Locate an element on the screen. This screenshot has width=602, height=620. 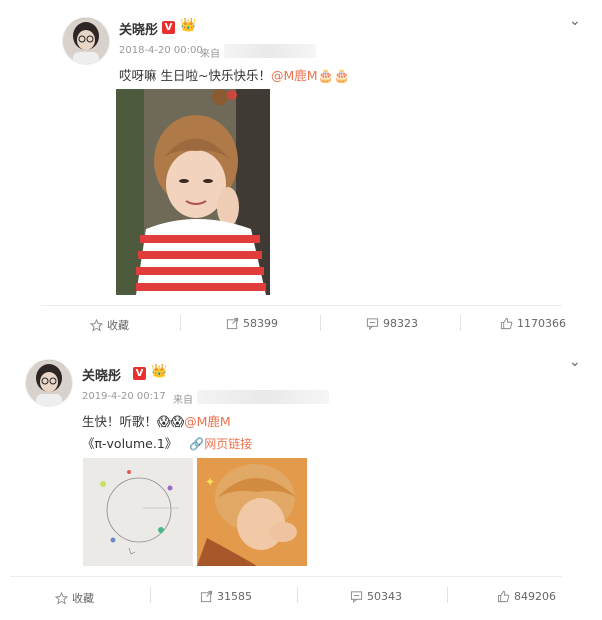
post-text: 哎呀嘛 生日啦~快乐快乐！@M鹿M🎂🎂 is located at coordinates (234, 74).